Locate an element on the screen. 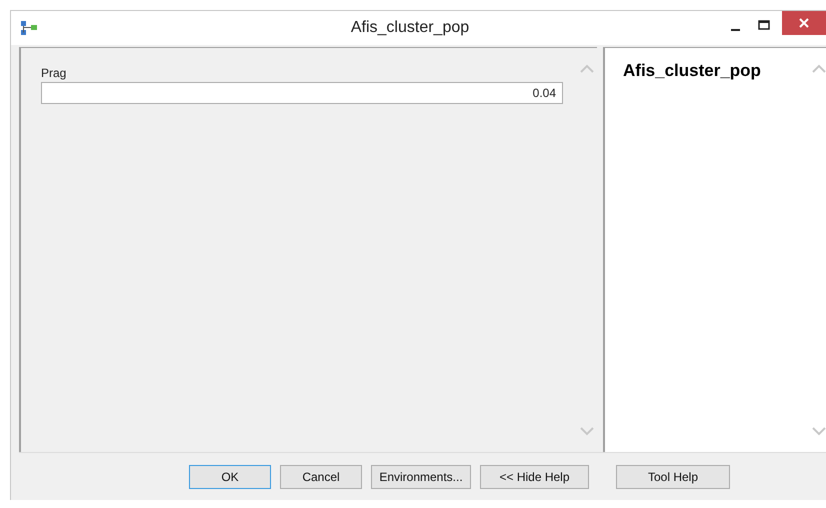  dialog-button: OK is located at coordinates (230, 476).